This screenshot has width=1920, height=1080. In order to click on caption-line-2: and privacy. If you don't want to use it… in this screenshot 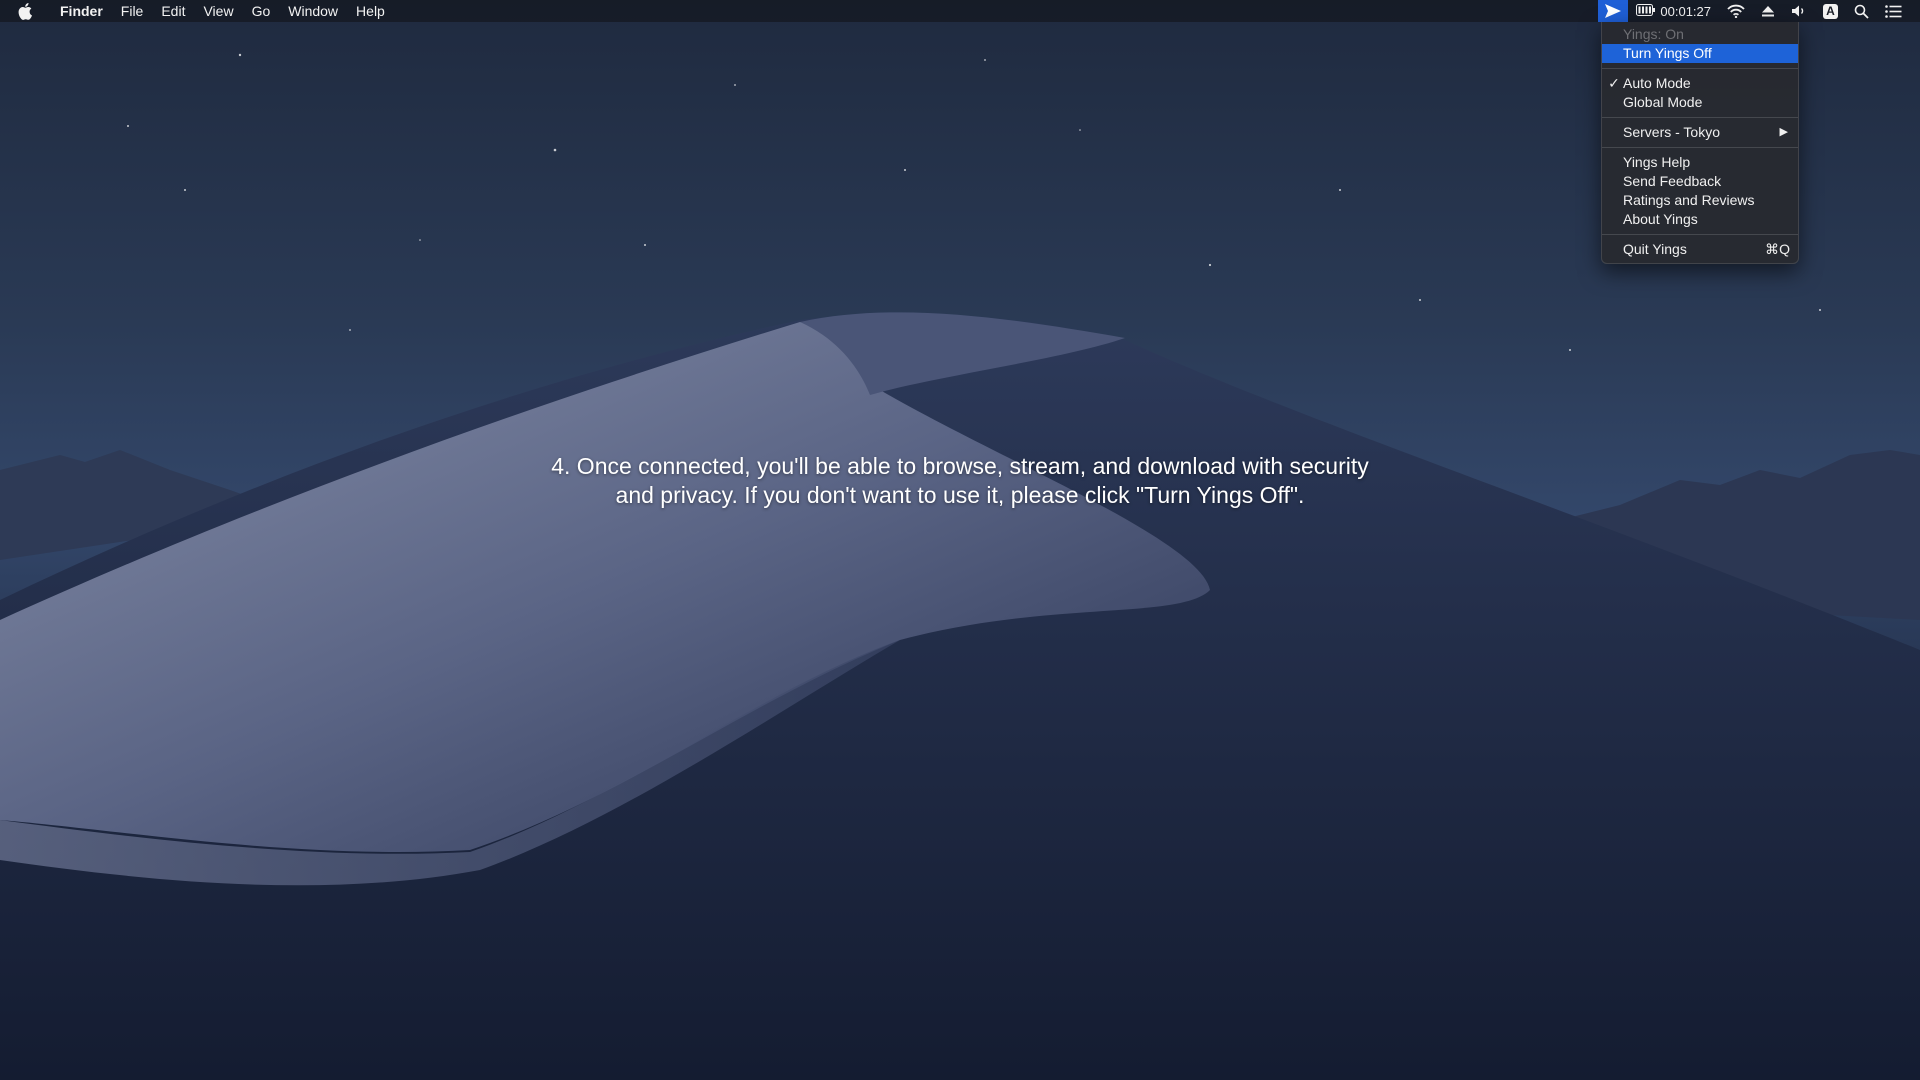, I will do `click(960, 495)`.